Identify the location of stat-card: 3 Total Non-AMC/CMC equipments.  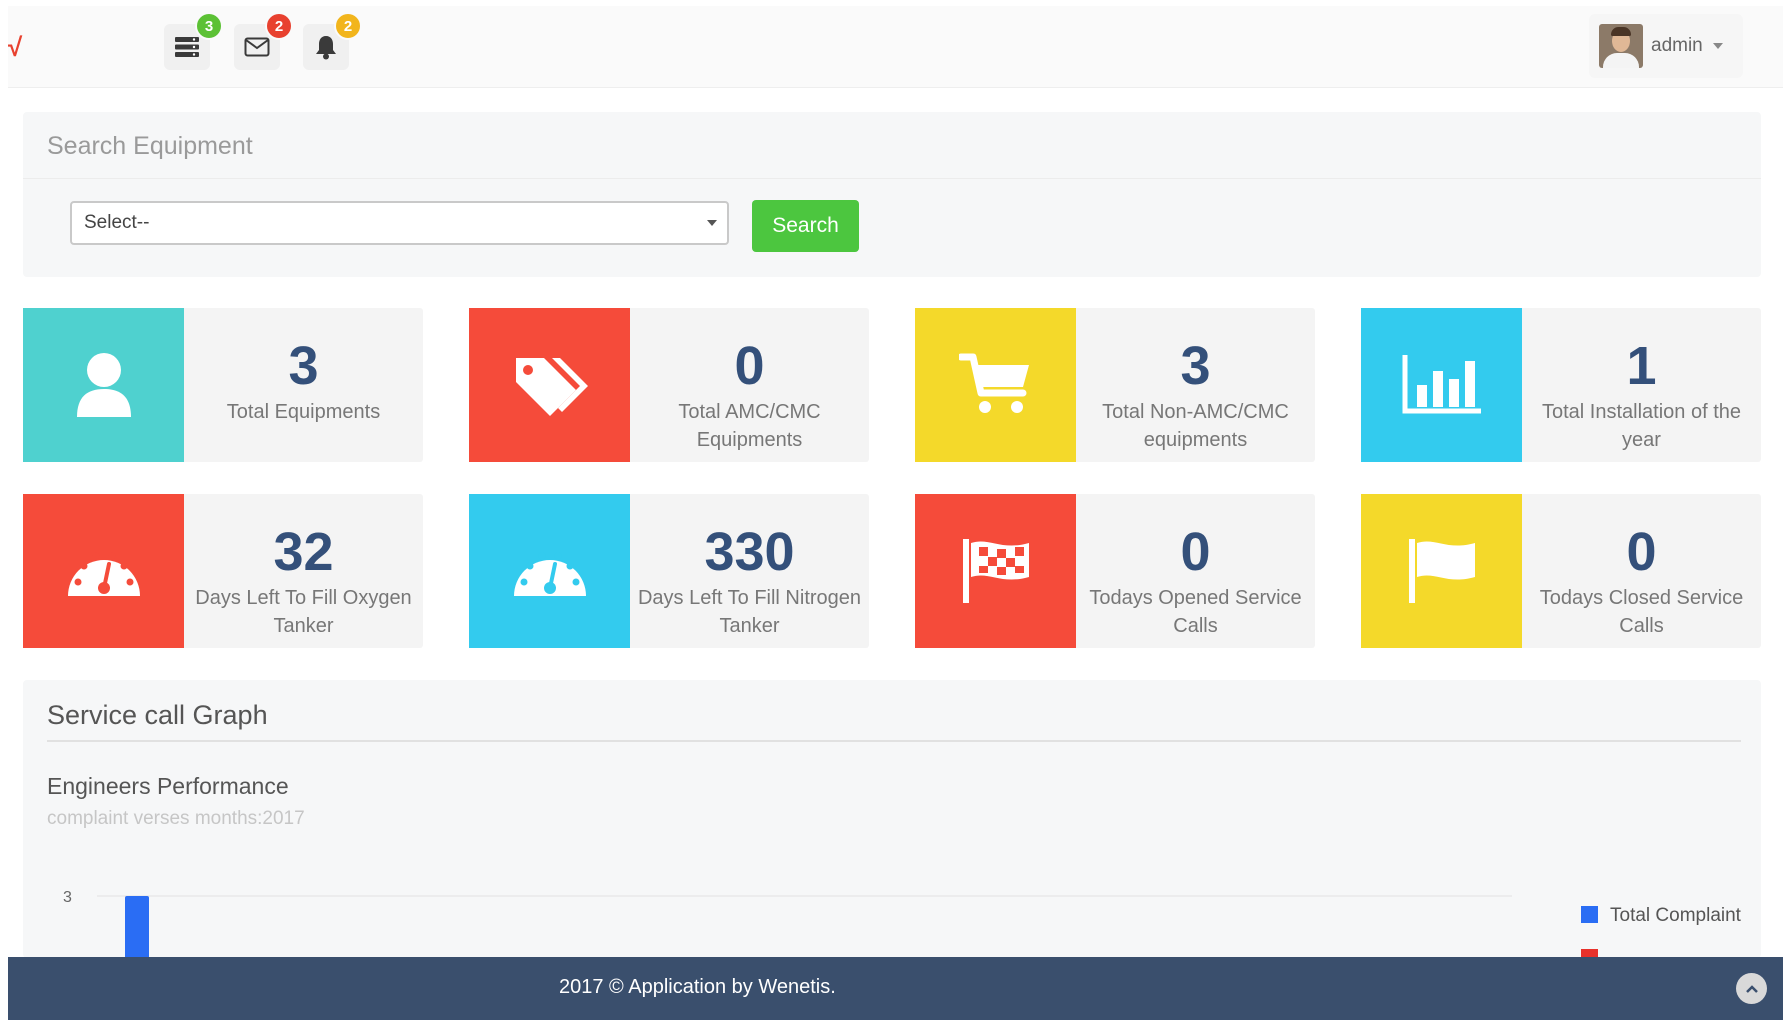
(1115, 385).